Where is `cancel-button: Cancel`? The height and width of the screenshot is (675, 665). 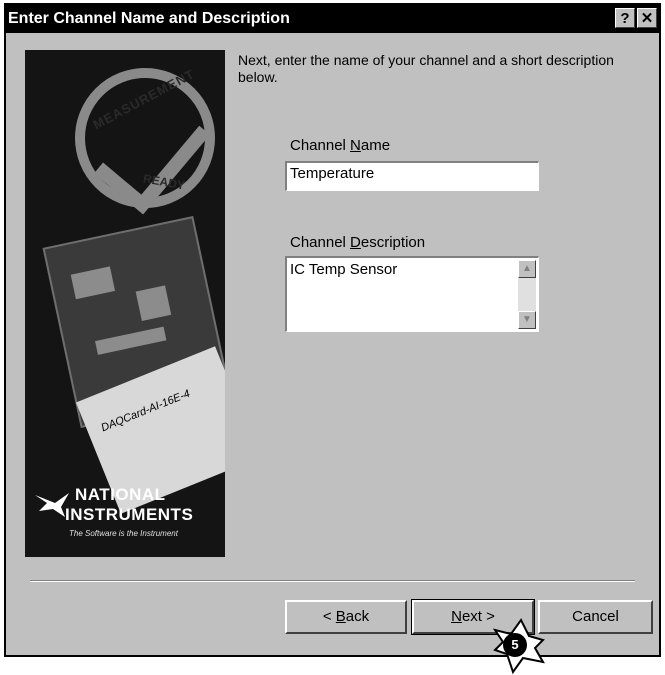
cancel-button: Cancel is located at coordinates (595, 617).